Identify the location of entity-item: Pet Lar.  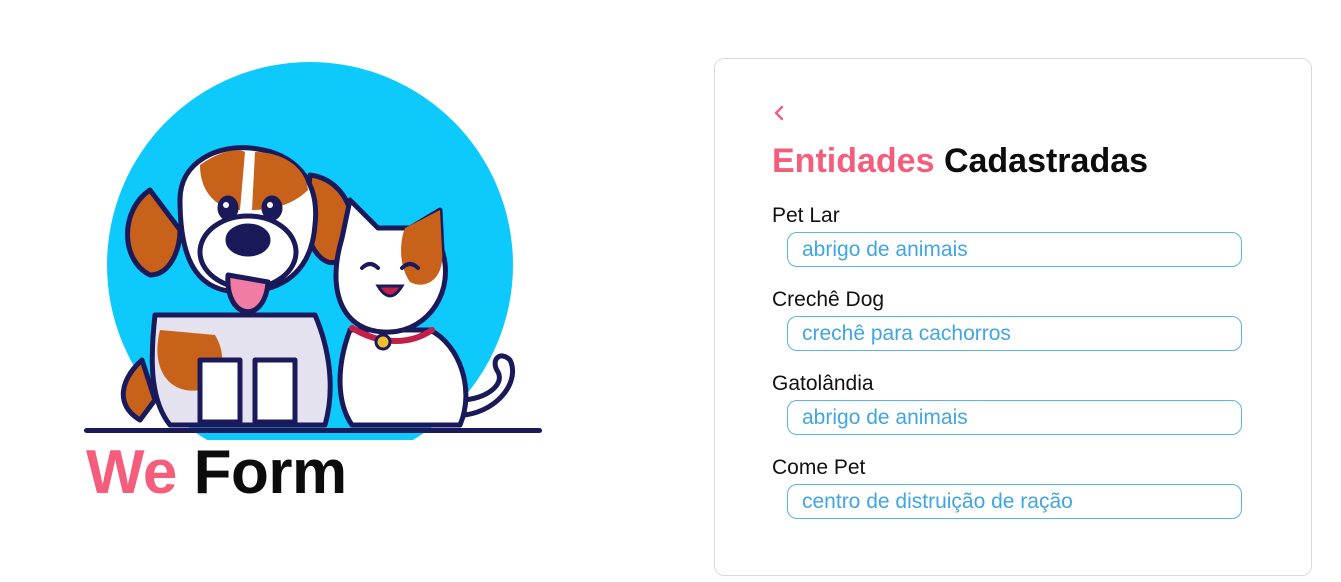
(1012, 245).